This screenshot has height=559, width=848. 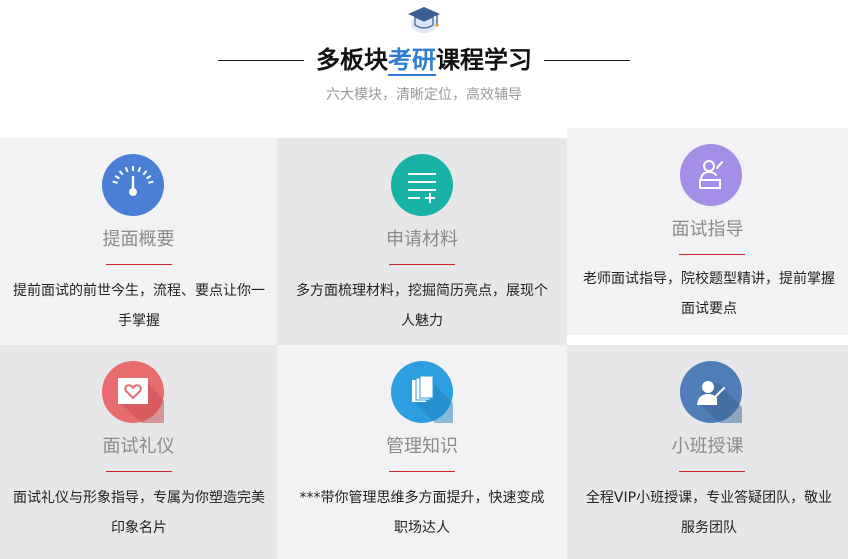 What do you see at coordinates (712, 254) in the screenshot?
I see `module-3-divider` at bounding box center [712, 254].